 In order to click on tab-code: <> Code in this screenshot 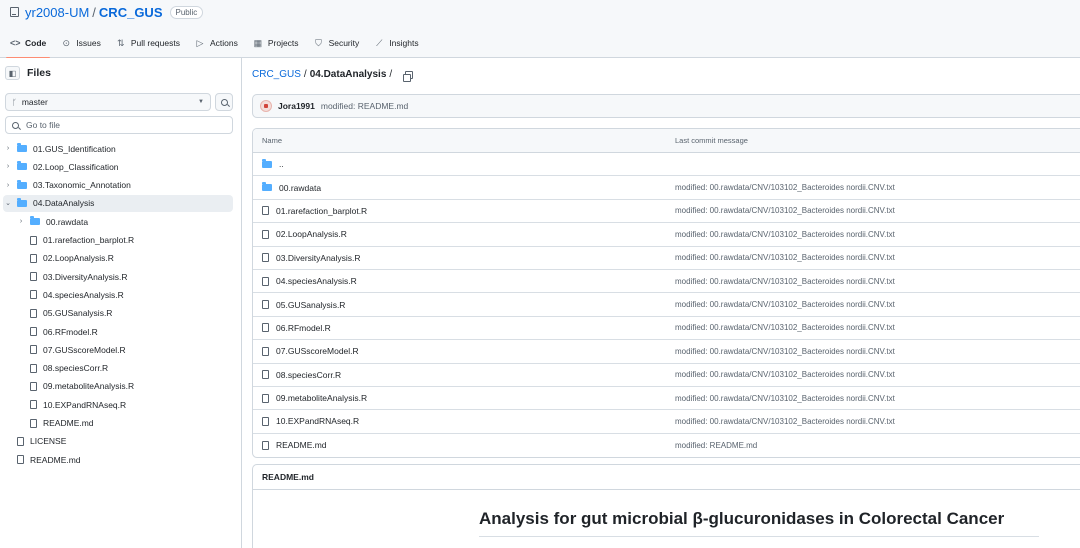, I will do `click(28, 46)`.